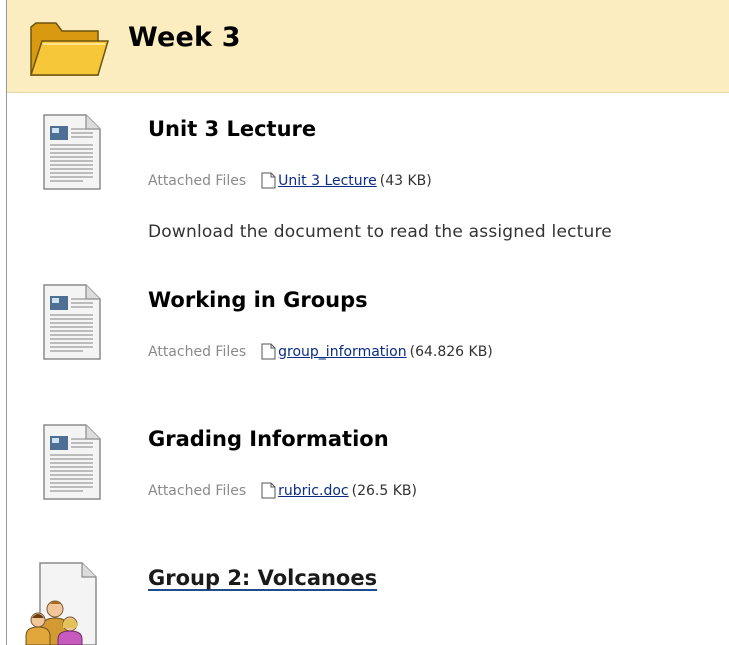  I want to click on attachment-row: Attached Files rubric.doc (26.5 KB), so click(282, 490).